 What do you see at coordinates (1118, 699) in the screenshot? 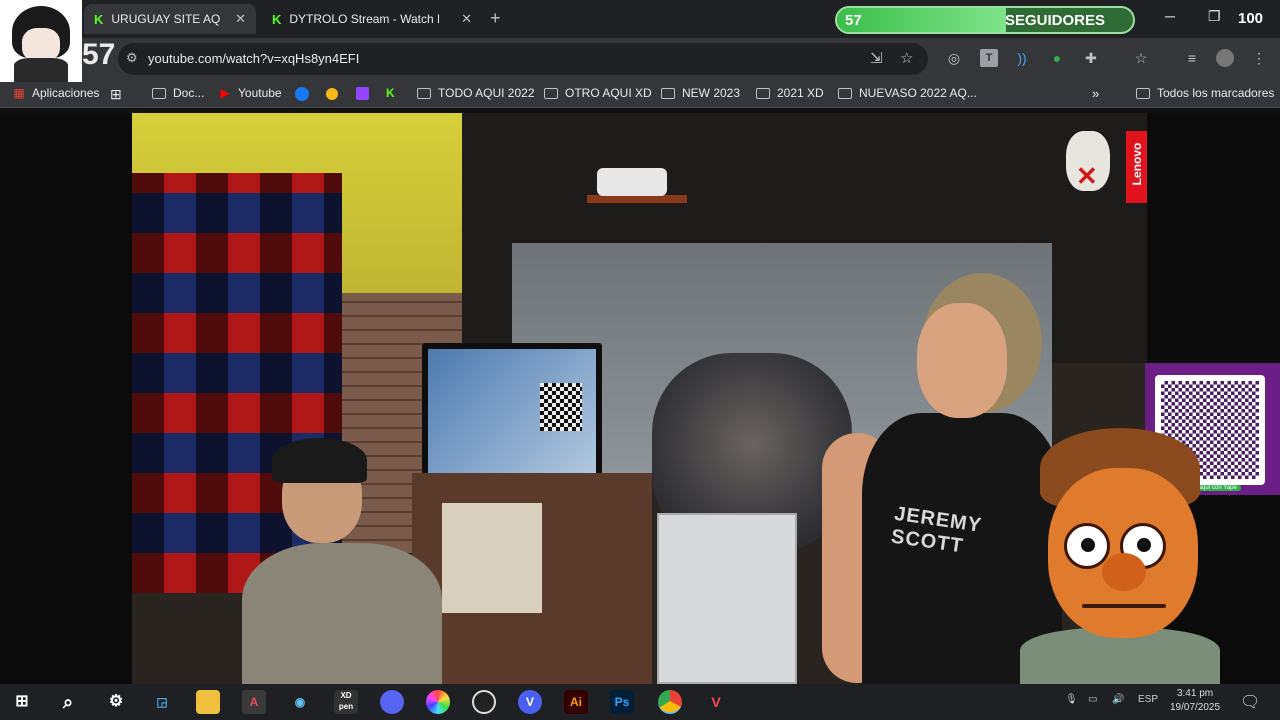
I see `volume-icon: 🔊` at bounding box center [1118, 699].